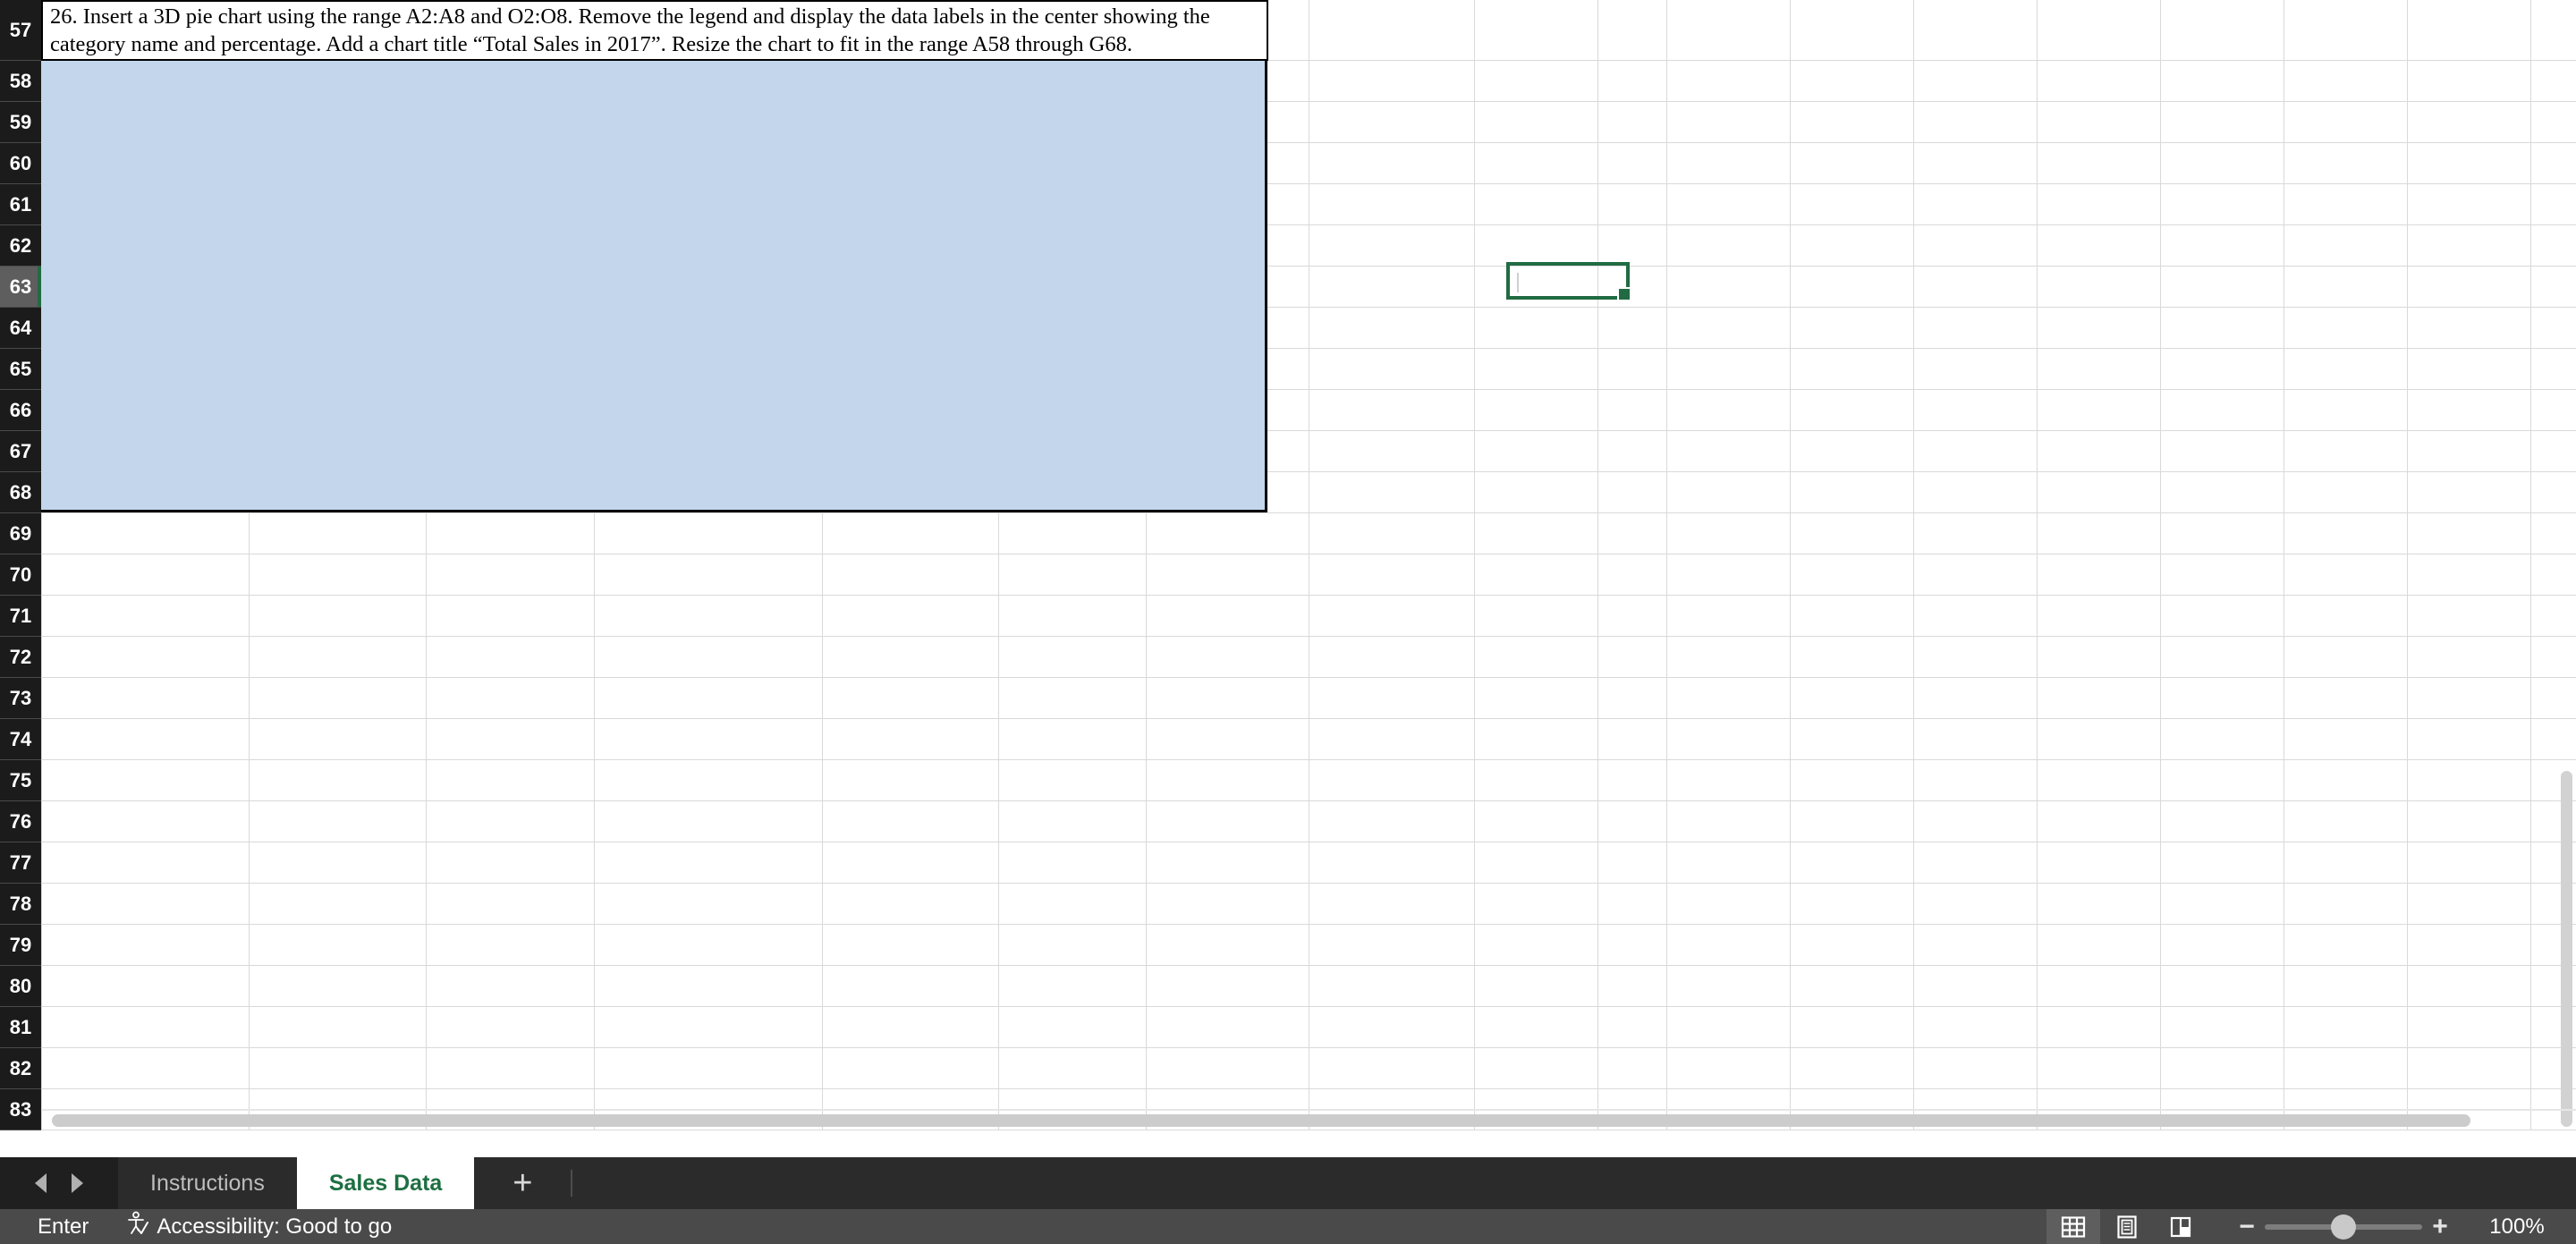  I want to click on row-header-label: 65, so click(20, 368).